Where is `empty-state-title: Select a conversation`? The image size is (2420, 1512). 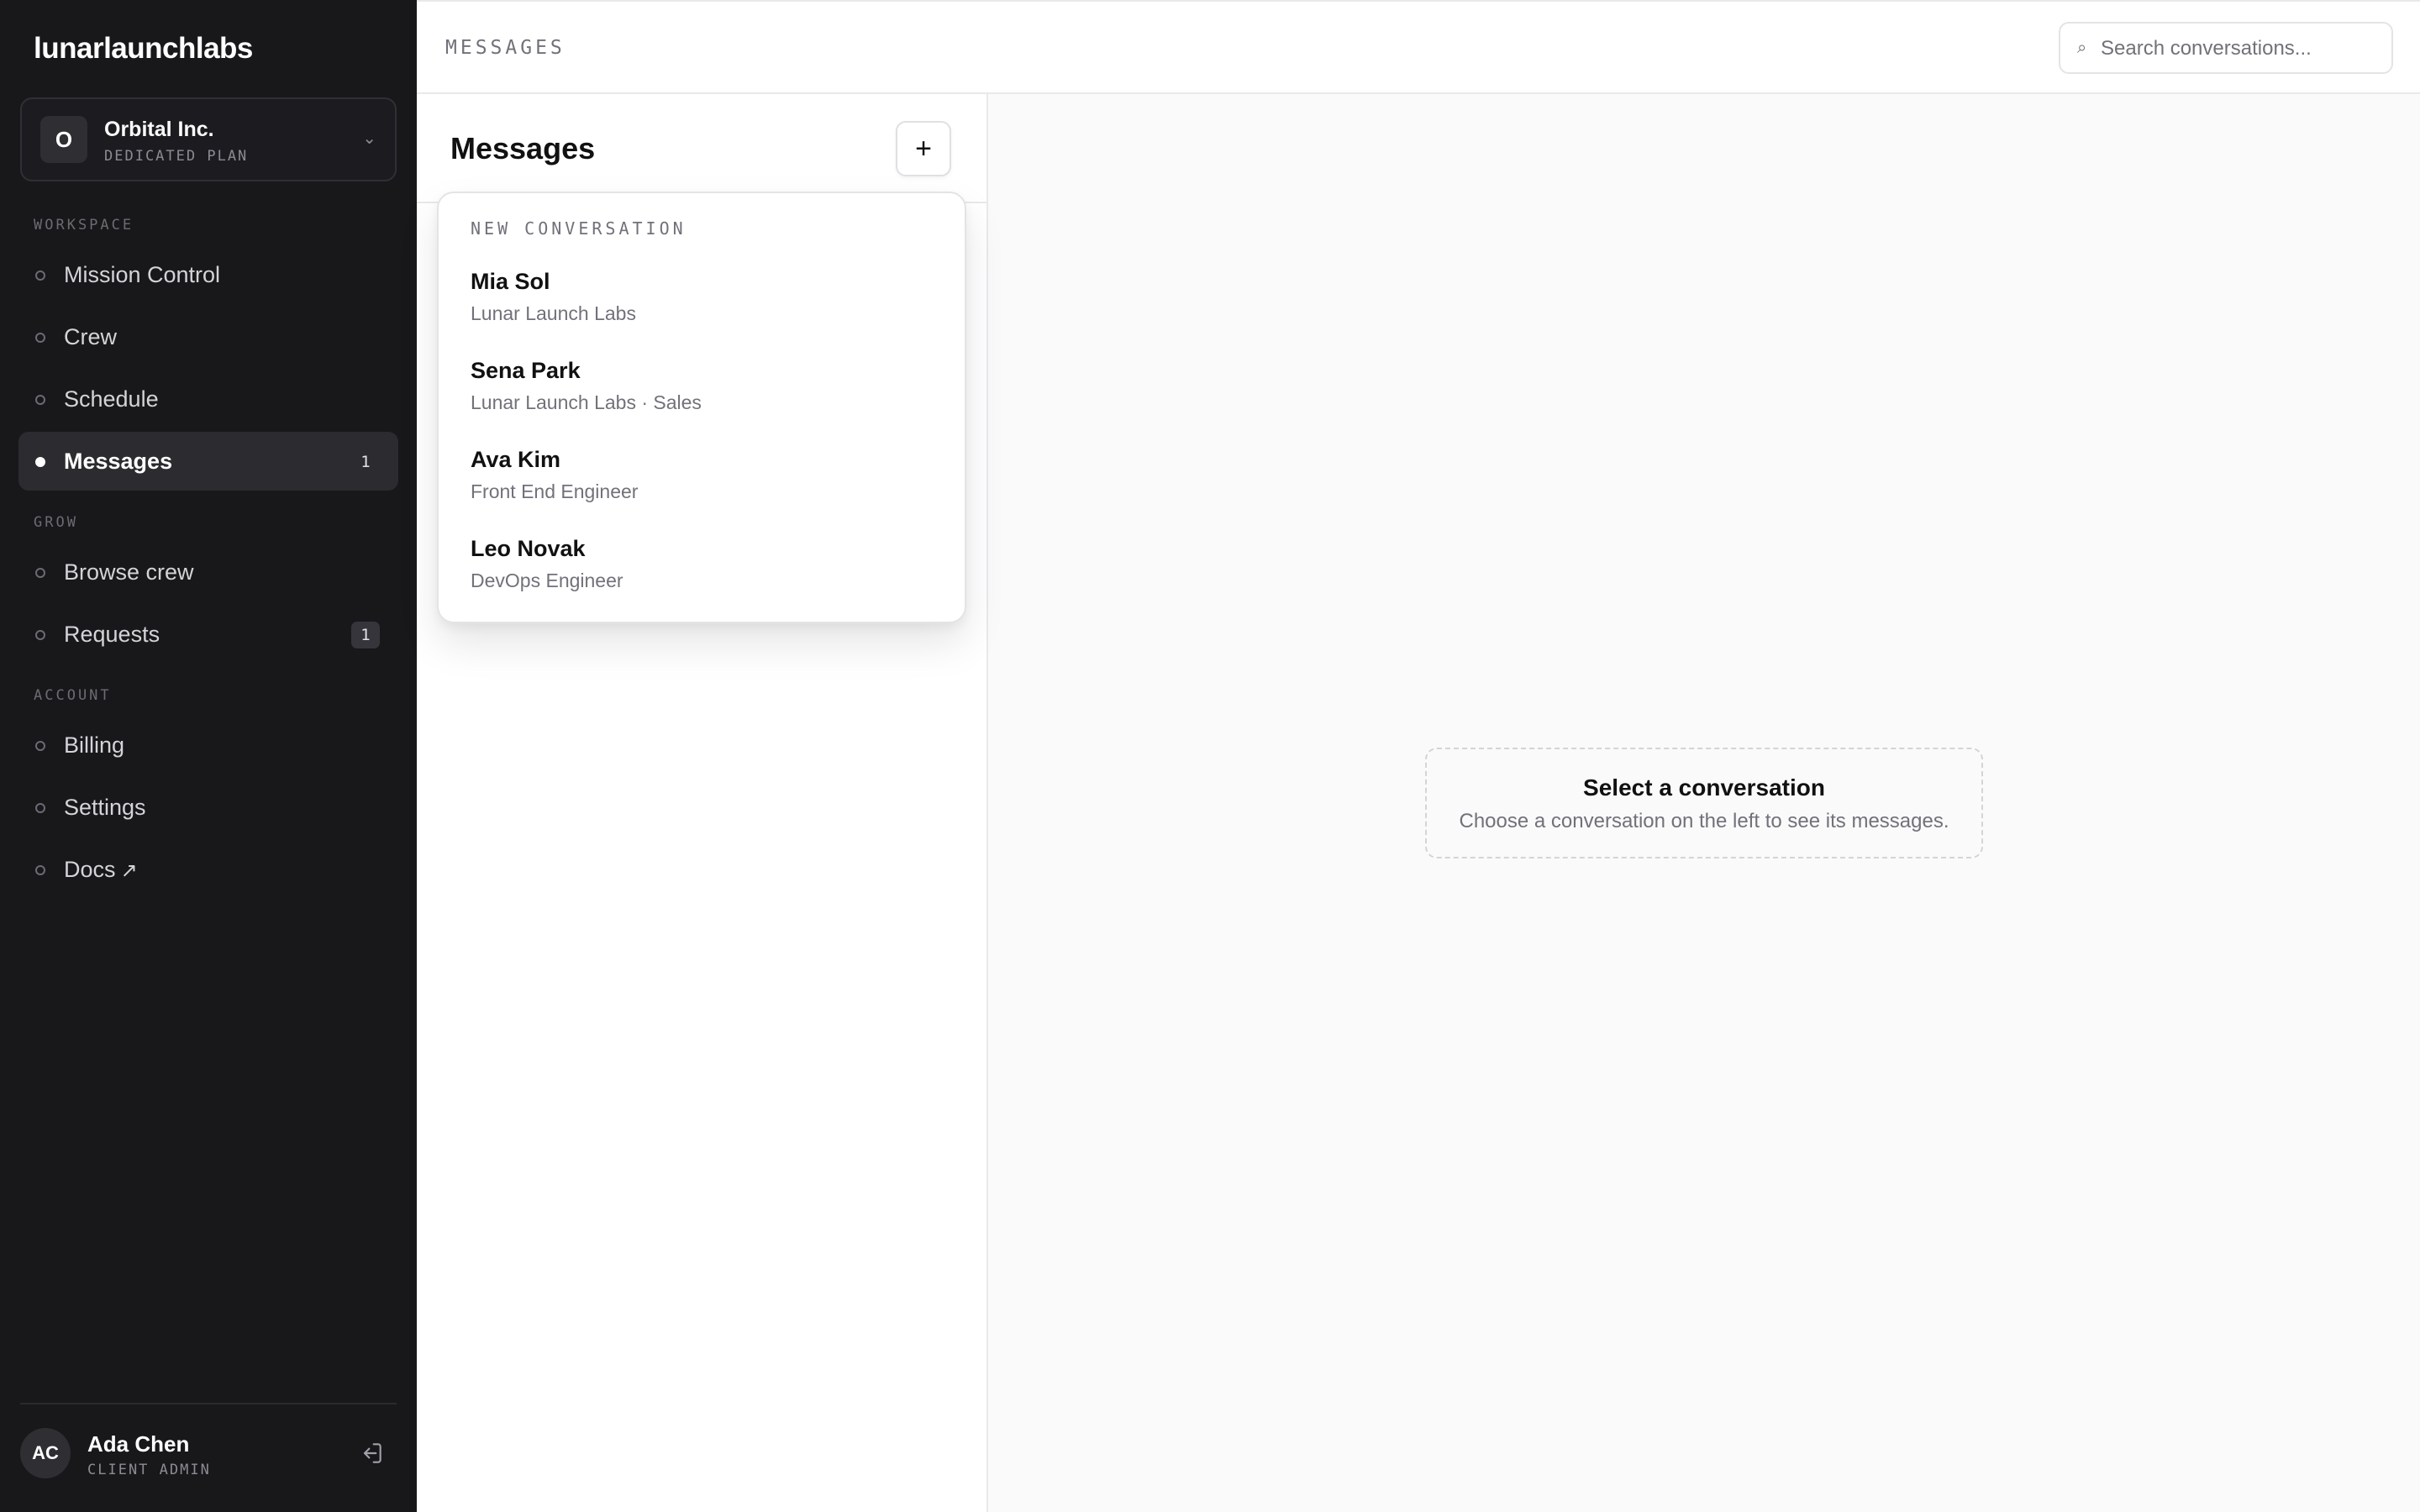 empty-state-title: Select a conversation is located at coordinates (1704, 787).